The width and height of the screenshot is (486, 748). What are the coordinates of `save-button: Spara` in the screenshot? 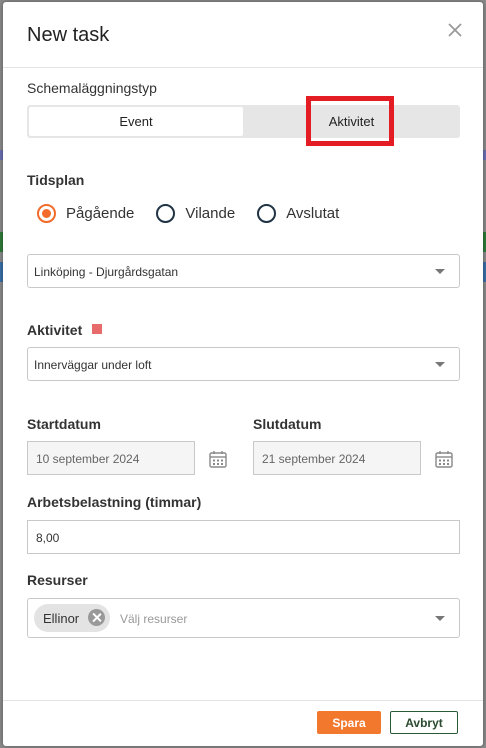 It's located at (349, 722).